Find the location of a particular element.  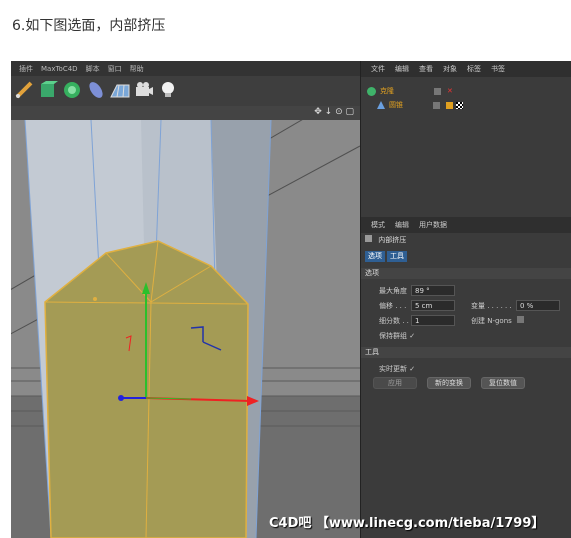

om-menu-file: 文件 is located at coordinates (378, 69).